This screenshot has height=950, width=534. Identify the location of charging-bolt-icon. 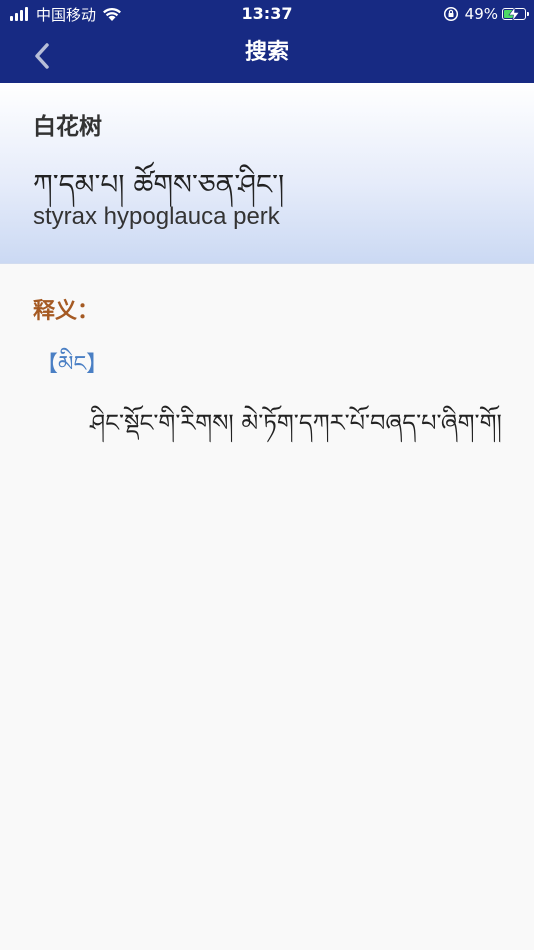
(514, 14).